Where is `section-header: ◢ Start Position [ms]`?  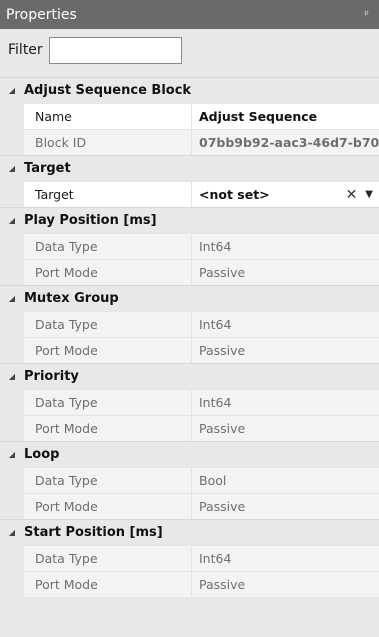
section-header: ◢ Start Position [ms] is located at coordinates (189, 532).